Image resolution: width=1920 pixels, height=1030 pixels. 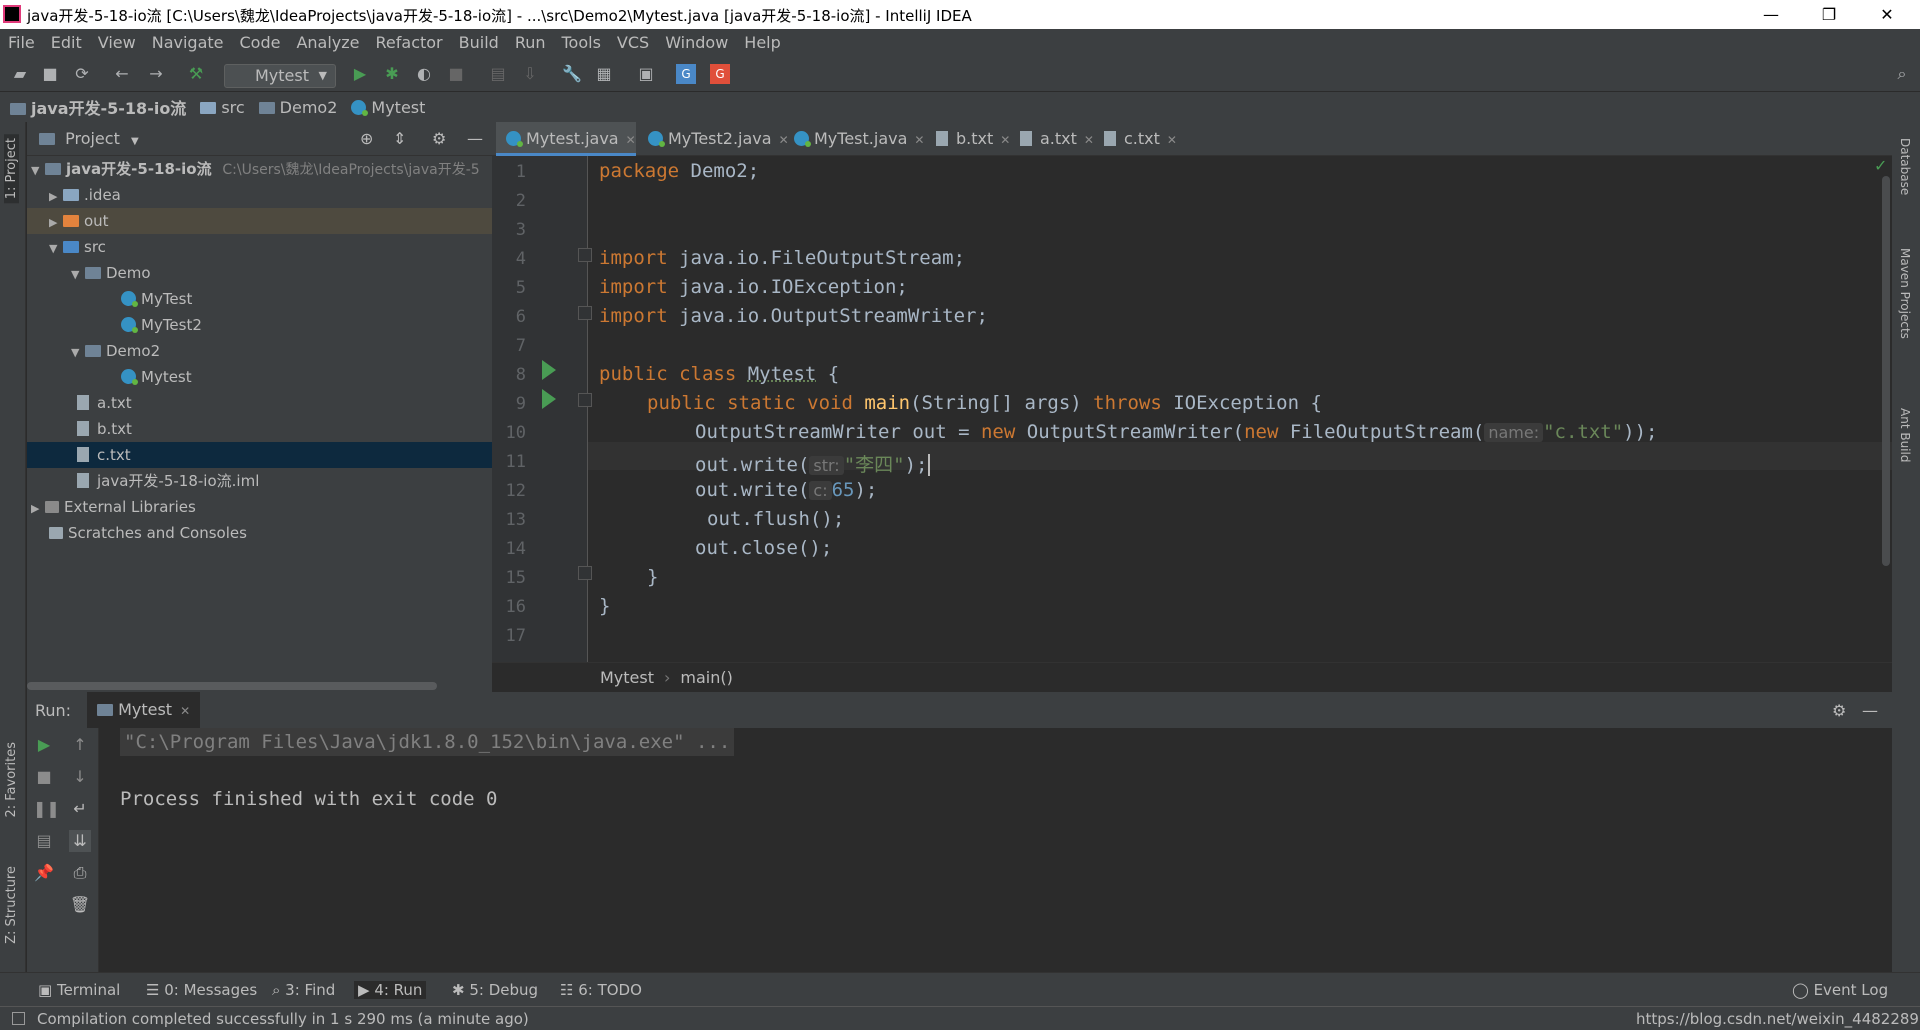 I want to click on menu-navigate: Navigate, so click(x=188, y=42).